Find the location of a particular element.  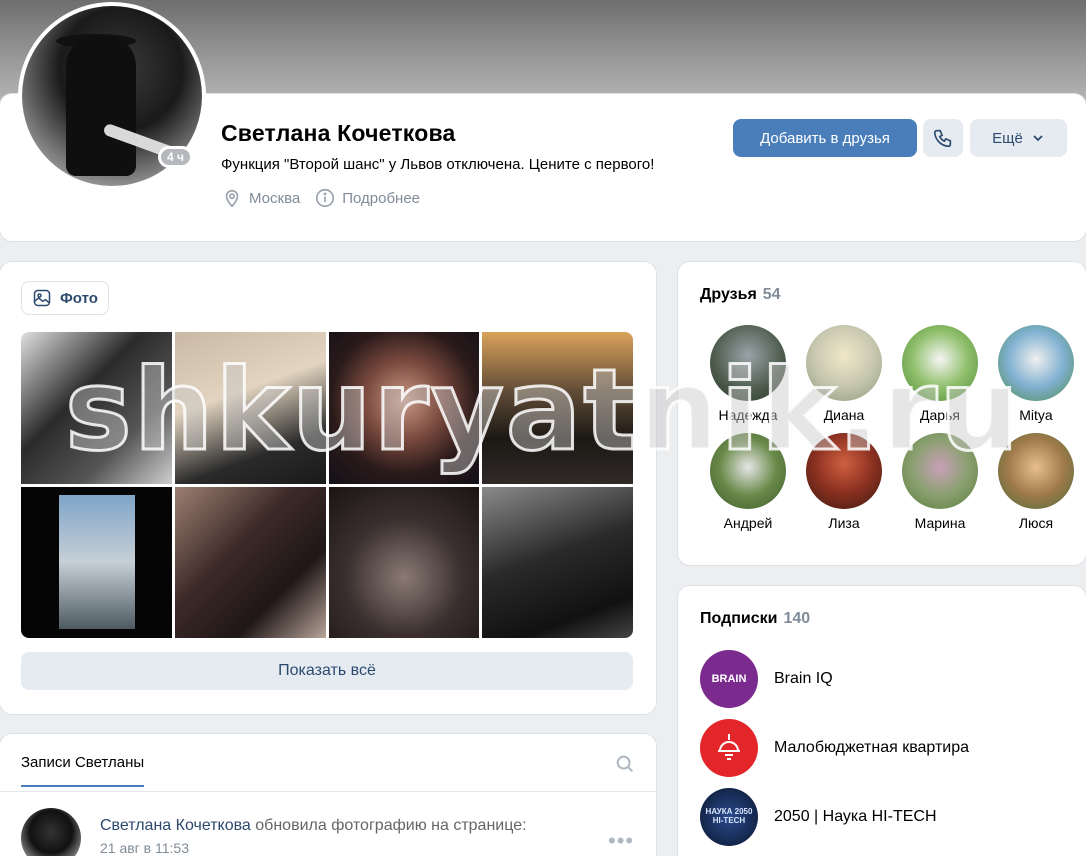

call-button is located at coordinates (943, 138).